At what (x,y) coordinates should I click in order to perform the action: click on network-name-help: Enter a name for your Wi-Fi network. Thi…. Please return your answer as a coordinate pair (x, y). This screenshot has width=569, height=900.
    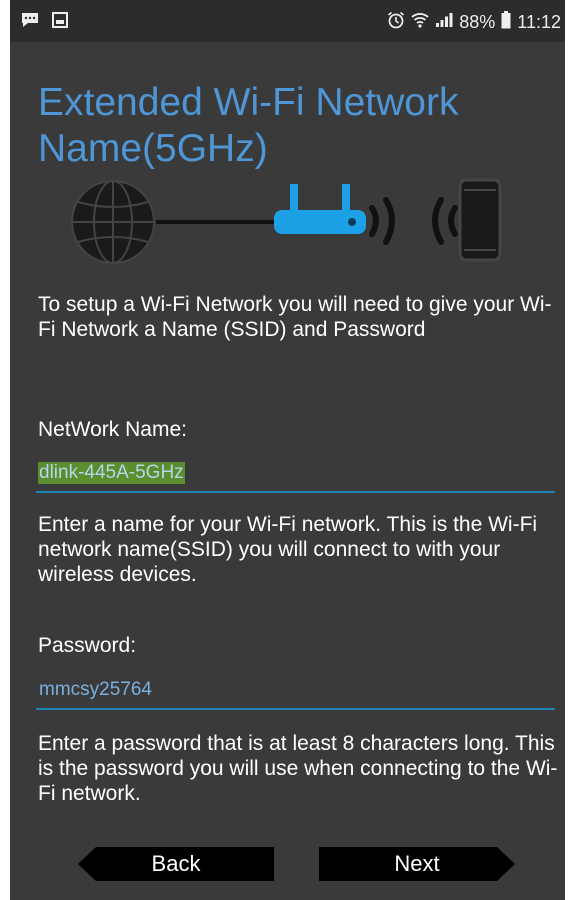
    Looking at the image, I should click on (288, 549).